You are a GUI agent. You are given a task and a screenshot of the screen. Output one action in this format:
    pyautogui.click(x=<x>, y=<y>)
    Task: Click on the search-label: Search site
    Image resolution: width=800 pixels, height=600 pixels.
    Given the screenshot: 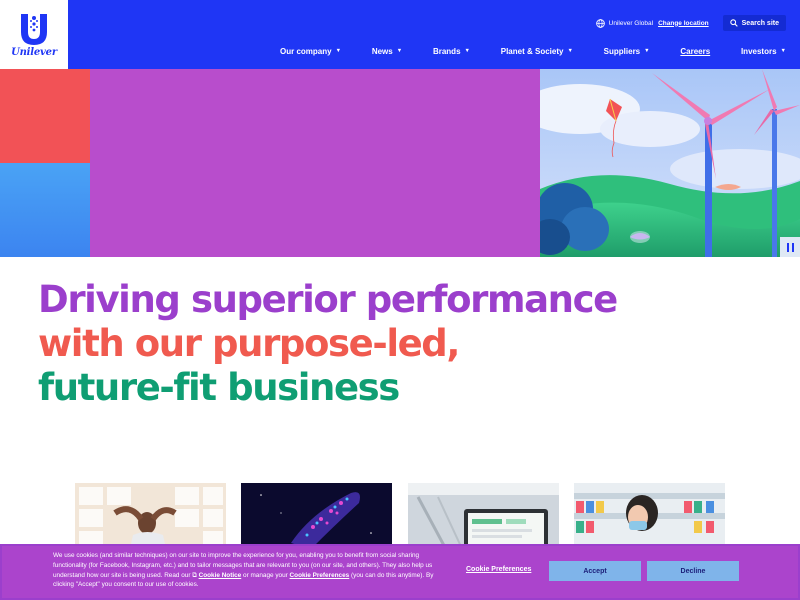 What is the action you would take?
    pyautogui.click(x=760, y=23)
    